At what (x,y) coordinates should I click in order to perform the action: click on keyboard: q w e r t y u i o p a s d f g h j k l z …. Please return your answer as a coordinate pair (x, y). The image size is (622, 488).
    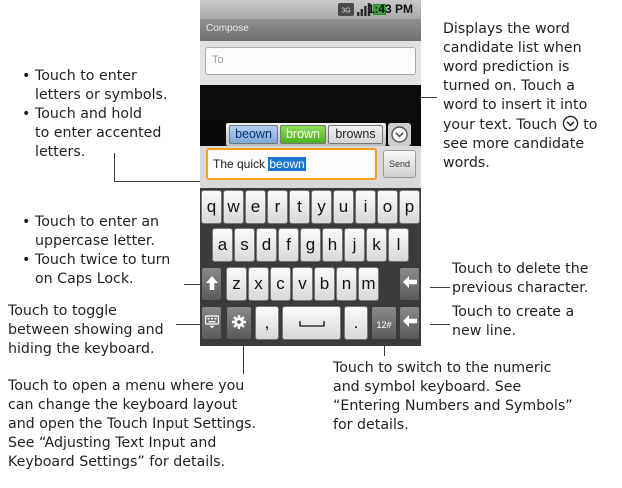
    Looking at the image, I should click on (310, 267).